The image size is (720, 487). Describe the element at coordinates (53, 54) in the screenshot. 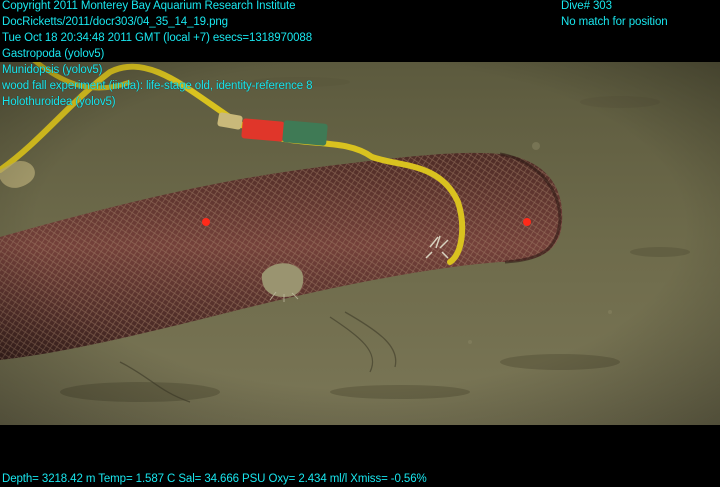

I see `annotation-gastropoda: Gastropoda (yolov5)` at that location.